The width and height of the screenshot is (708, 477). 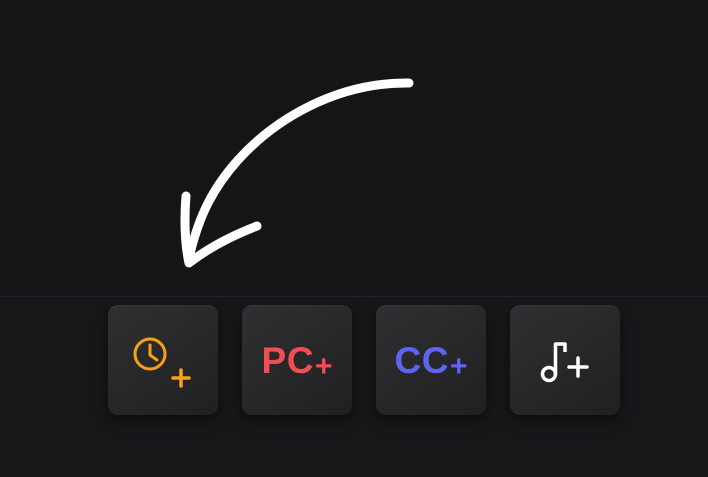 I want to click on add-music-button, so click(x=565, y=360).